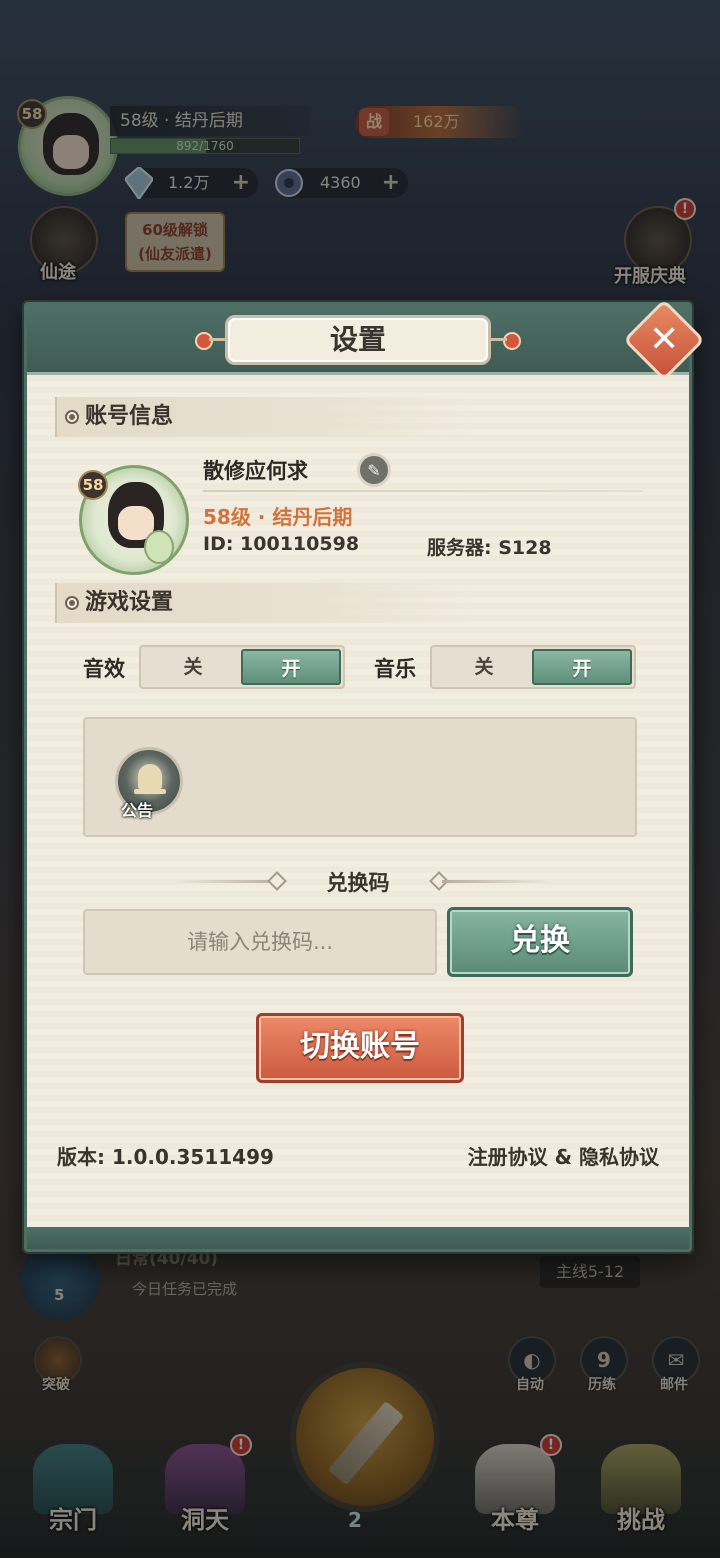  I want to click on terms-privacy-link: 注册协议 & 隐私协议, so click(563, 1155).